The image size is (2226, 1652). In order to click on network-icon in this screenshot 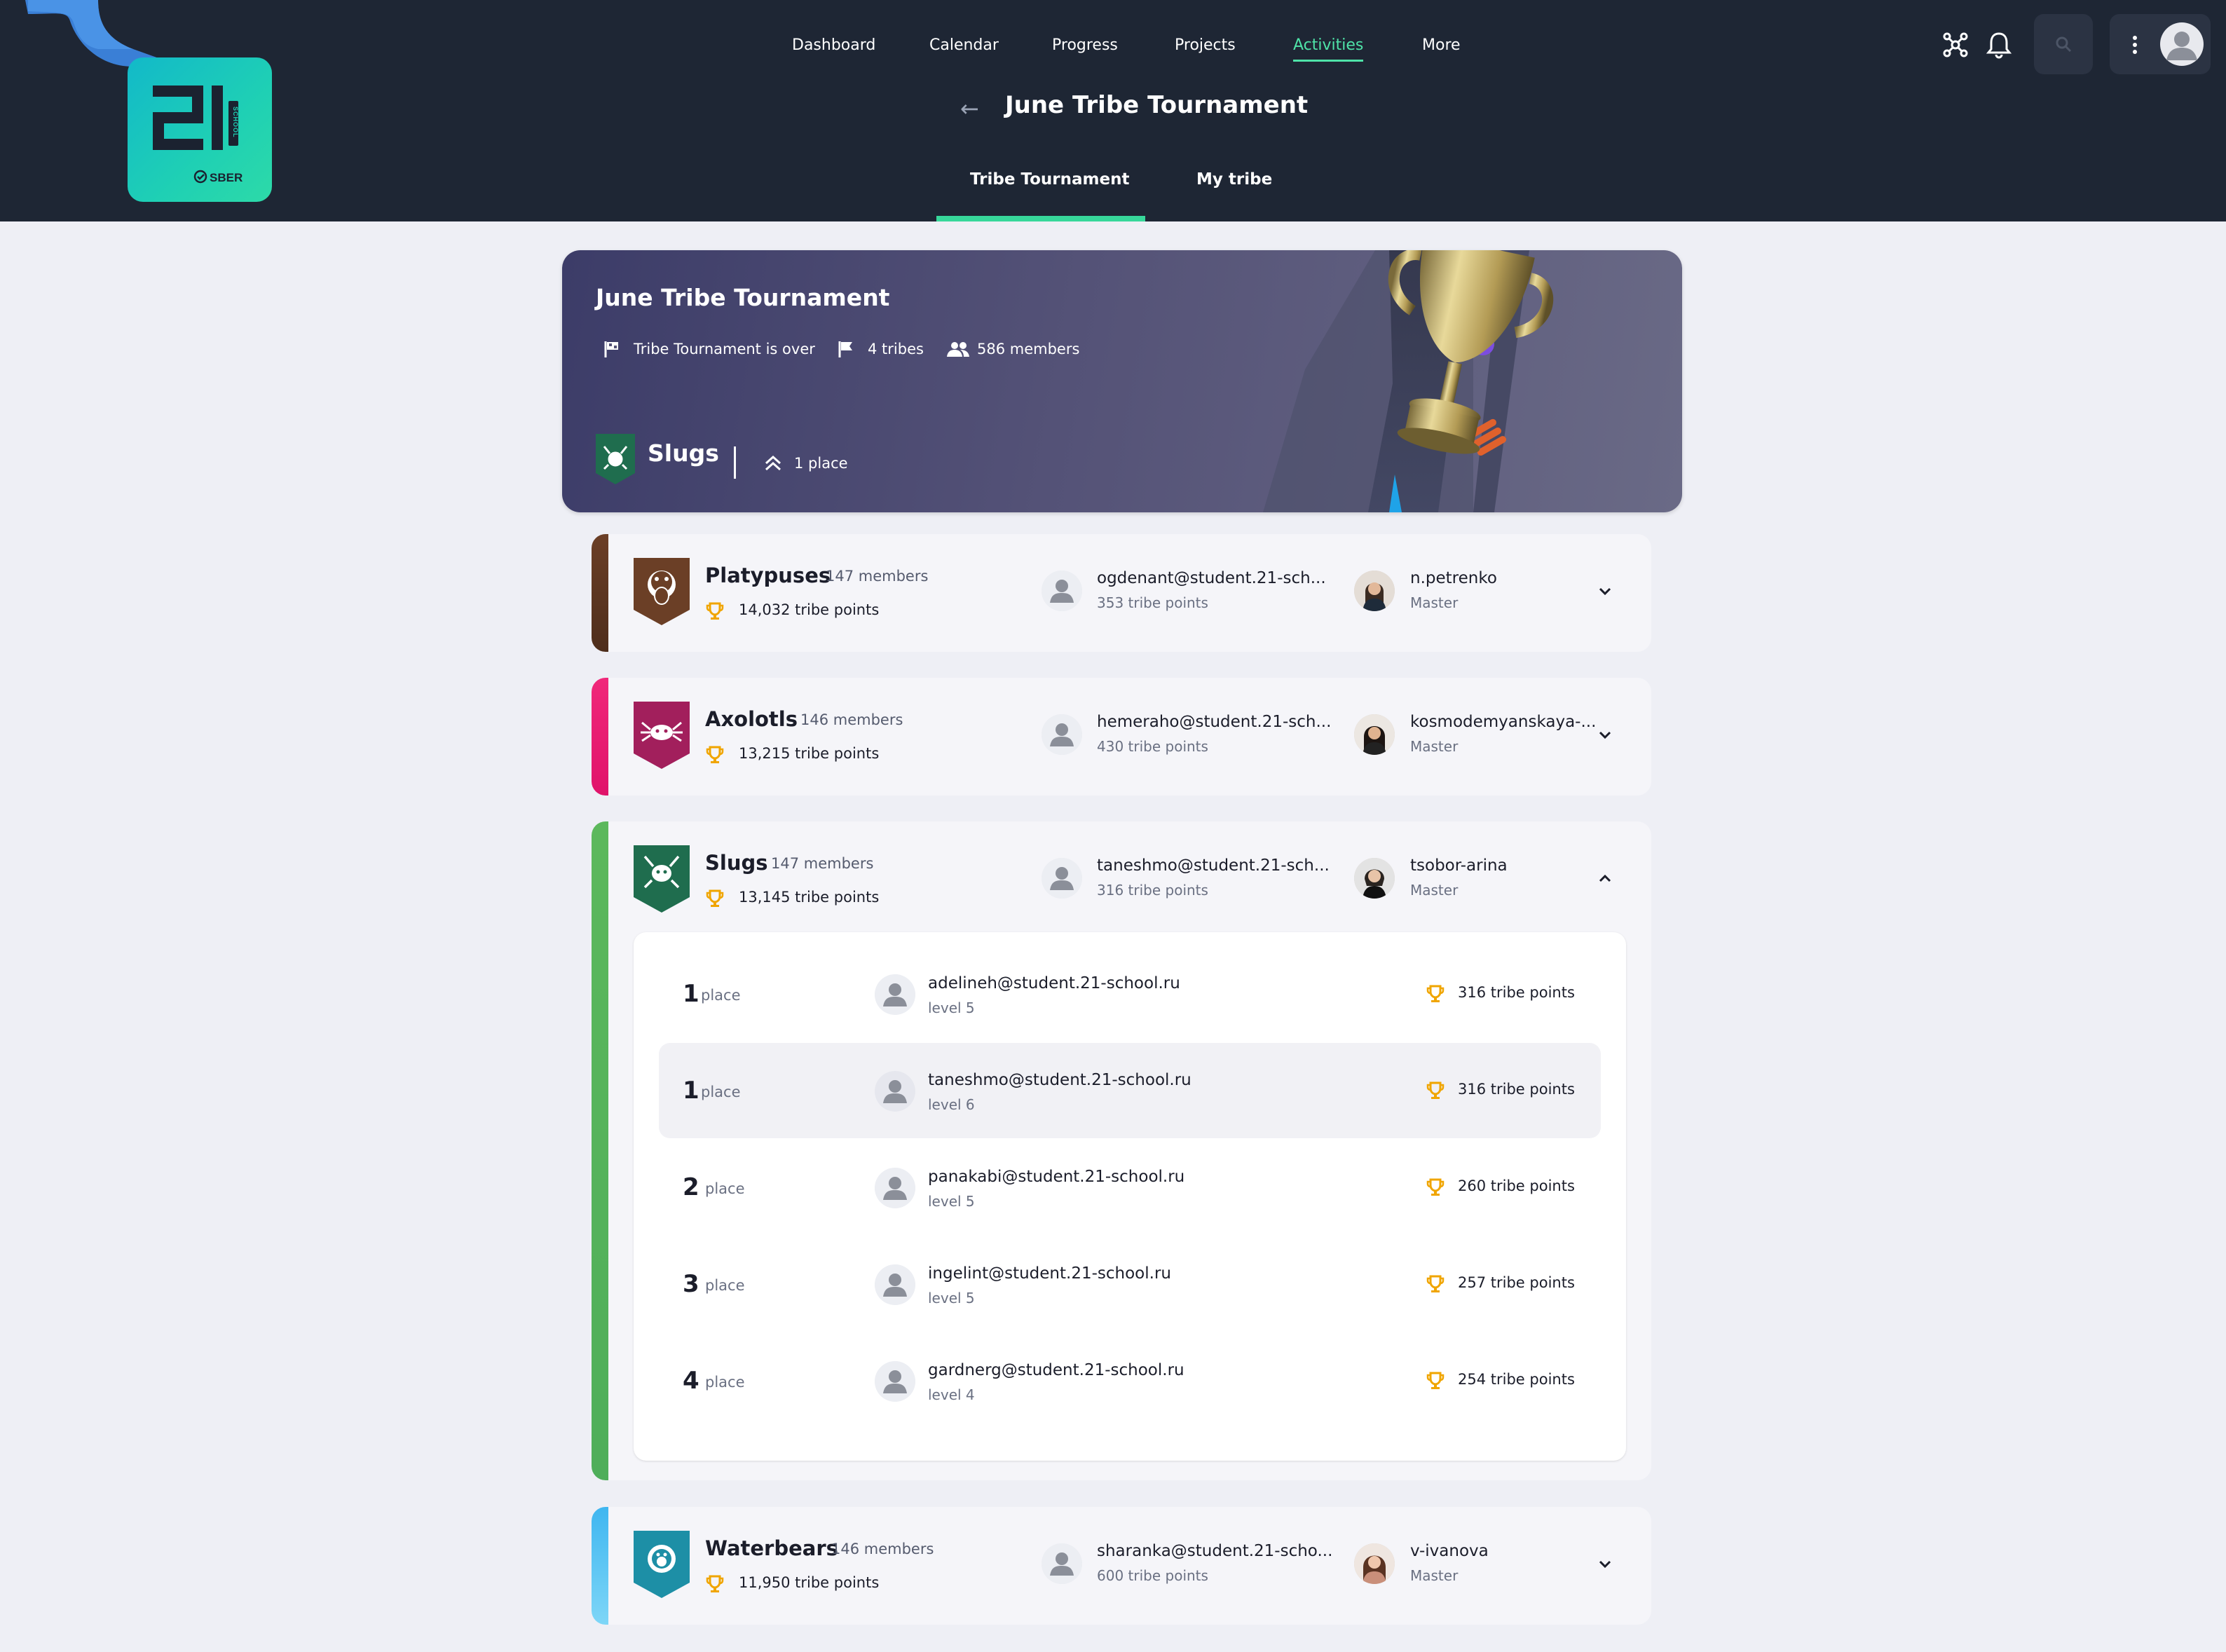, I will do `click(1956, 44)`.